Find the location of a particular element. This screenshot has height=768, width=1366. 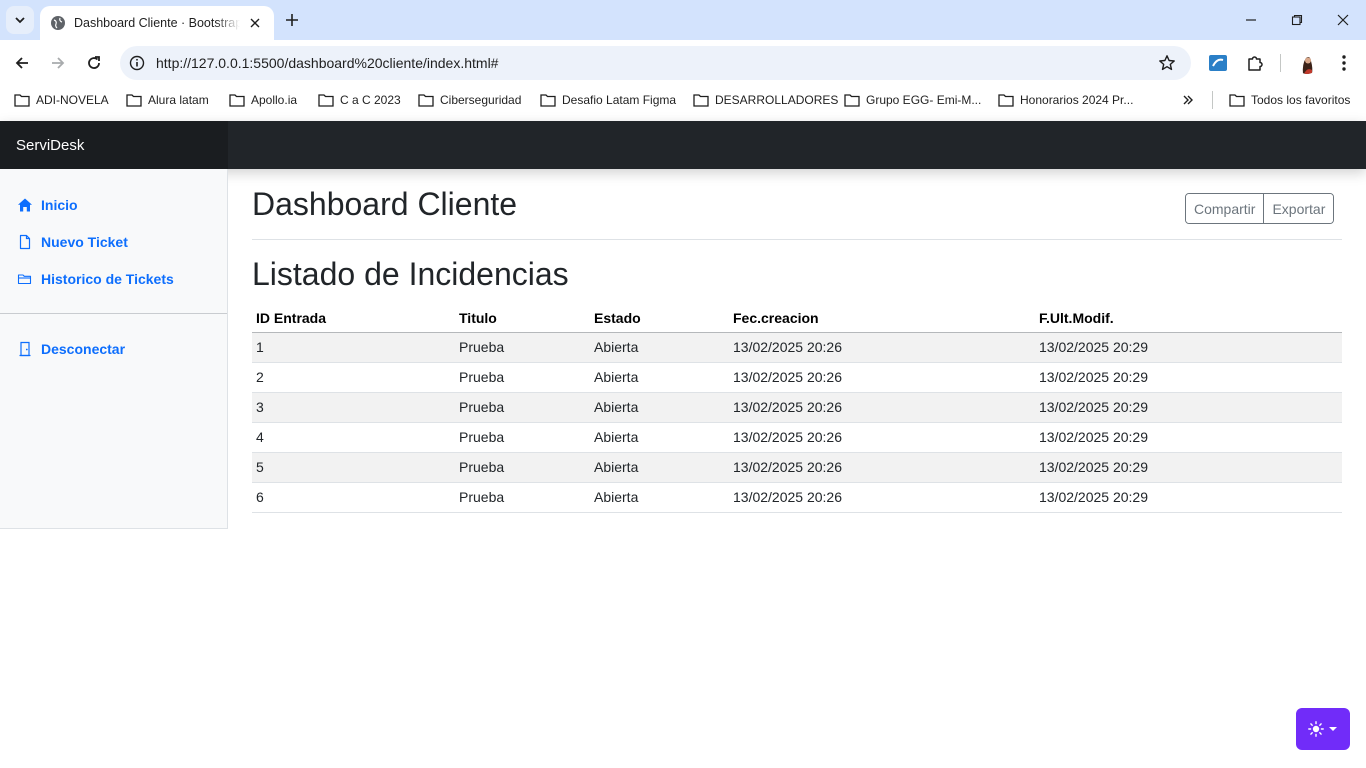

title-divider is located at coordinates (797, 239).